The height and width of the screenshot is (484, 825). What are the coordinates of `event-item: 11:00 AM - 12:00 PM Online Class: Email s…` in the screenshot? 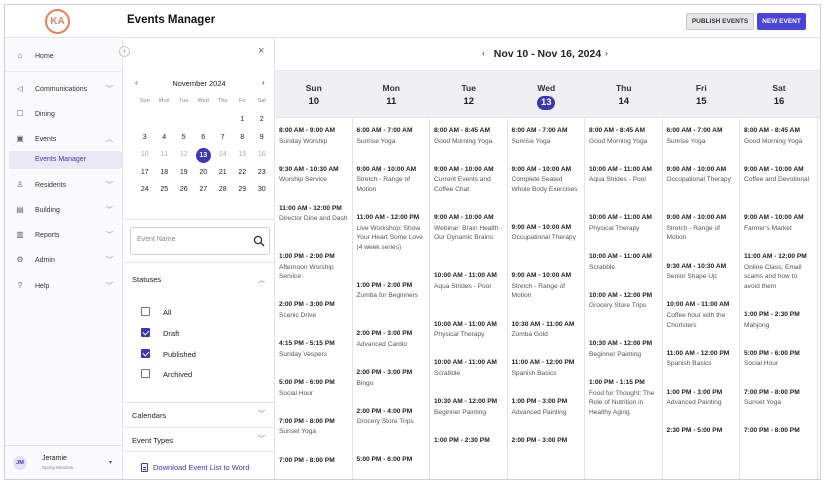 It's located at (779, 272).